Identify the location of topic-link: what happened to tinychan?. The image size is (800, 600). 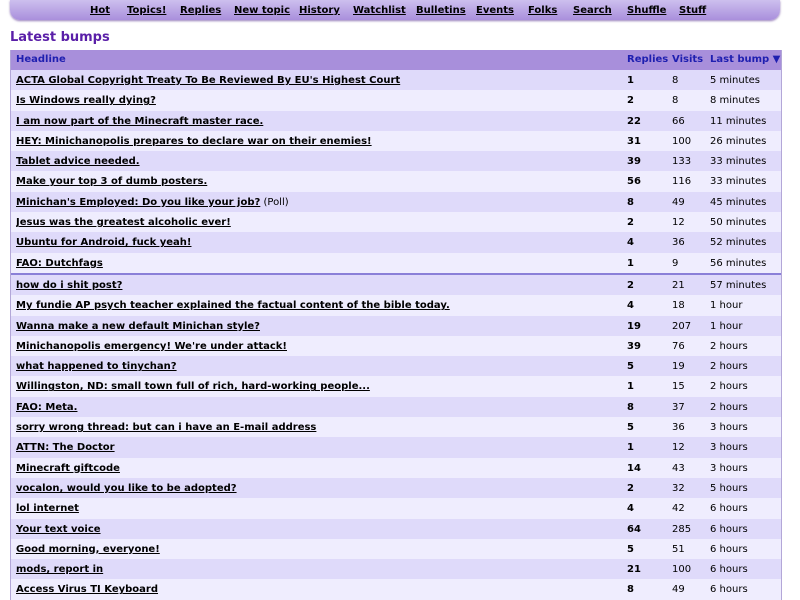
(96, 366).